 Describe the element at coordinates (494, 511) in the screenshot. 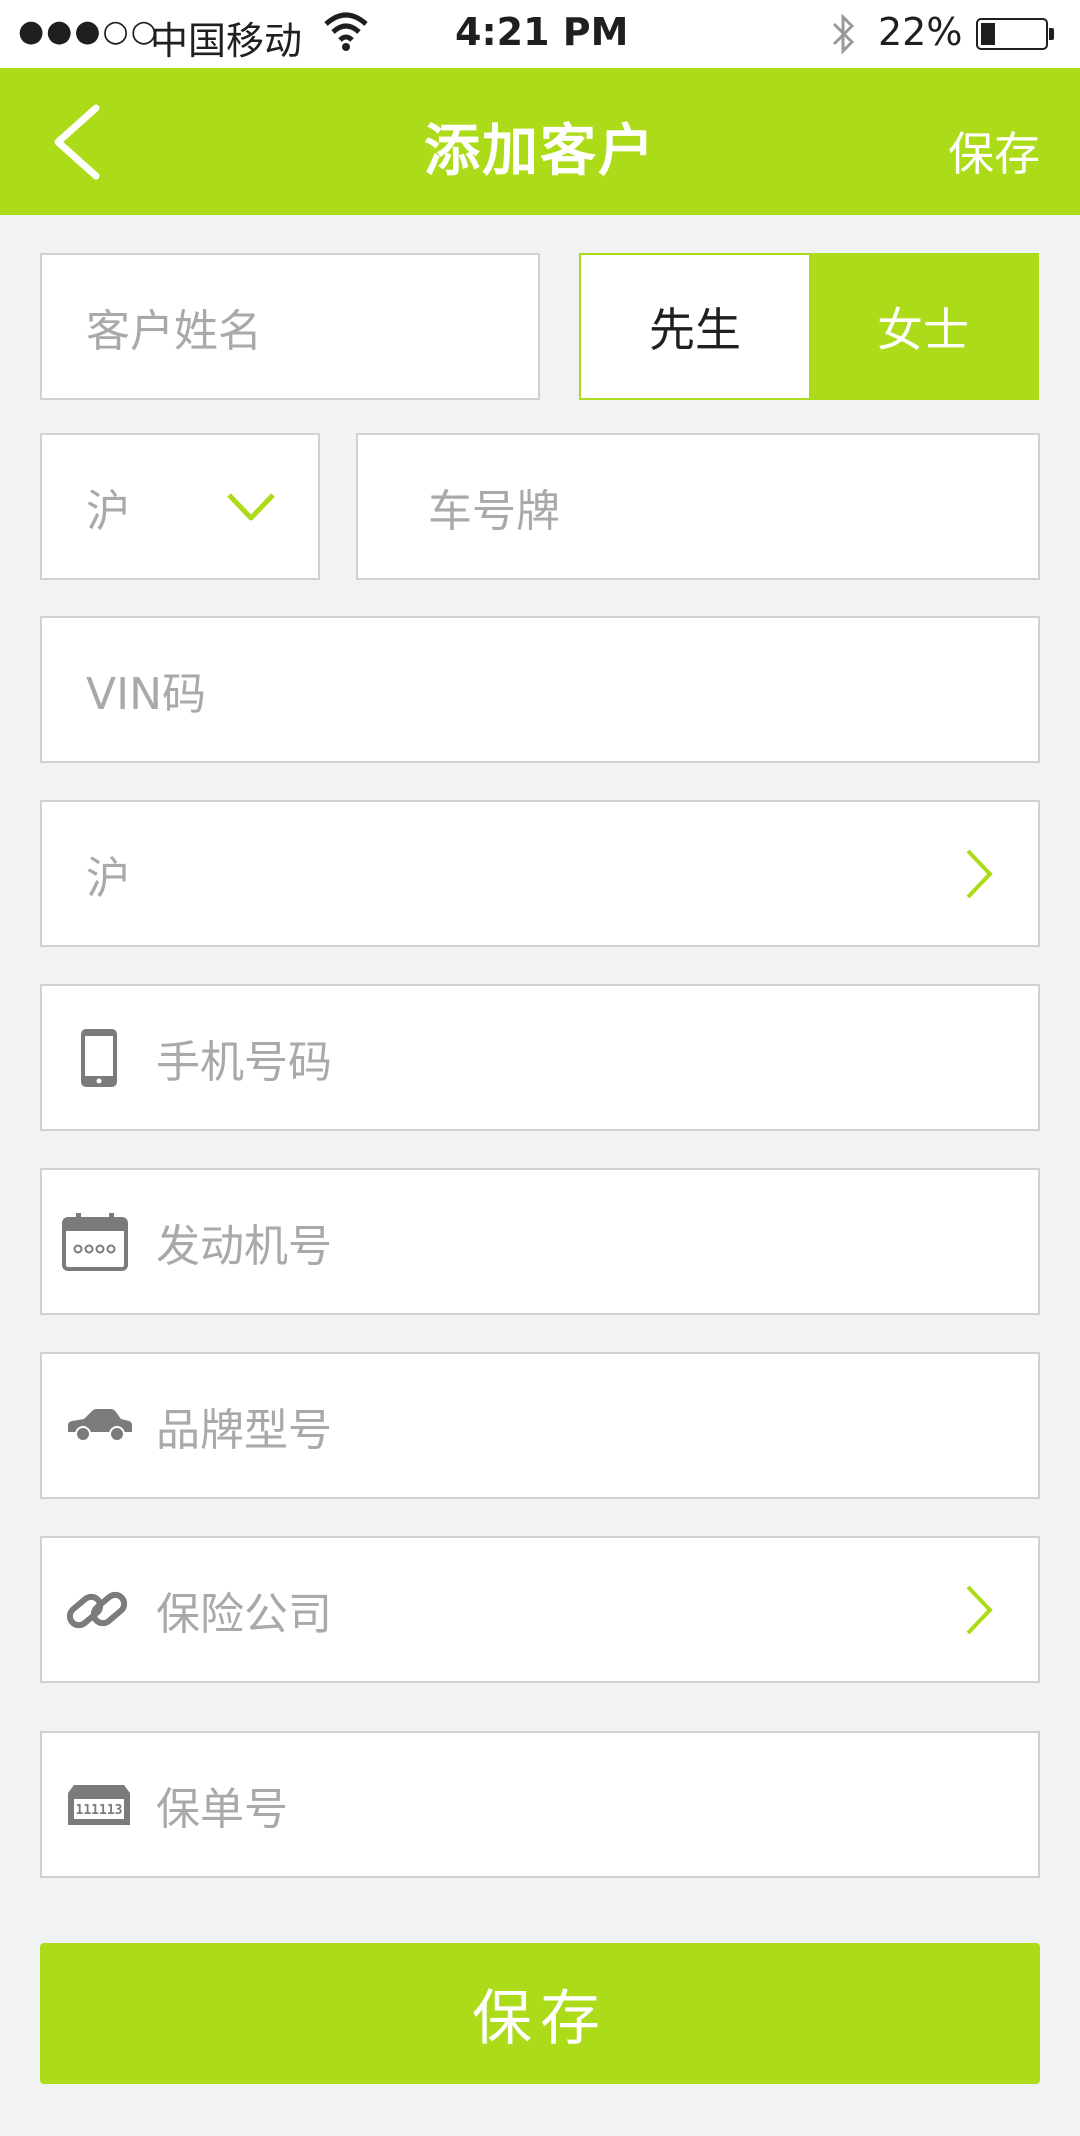

I see `plate-number-placeholder: 车号牌` at that location.